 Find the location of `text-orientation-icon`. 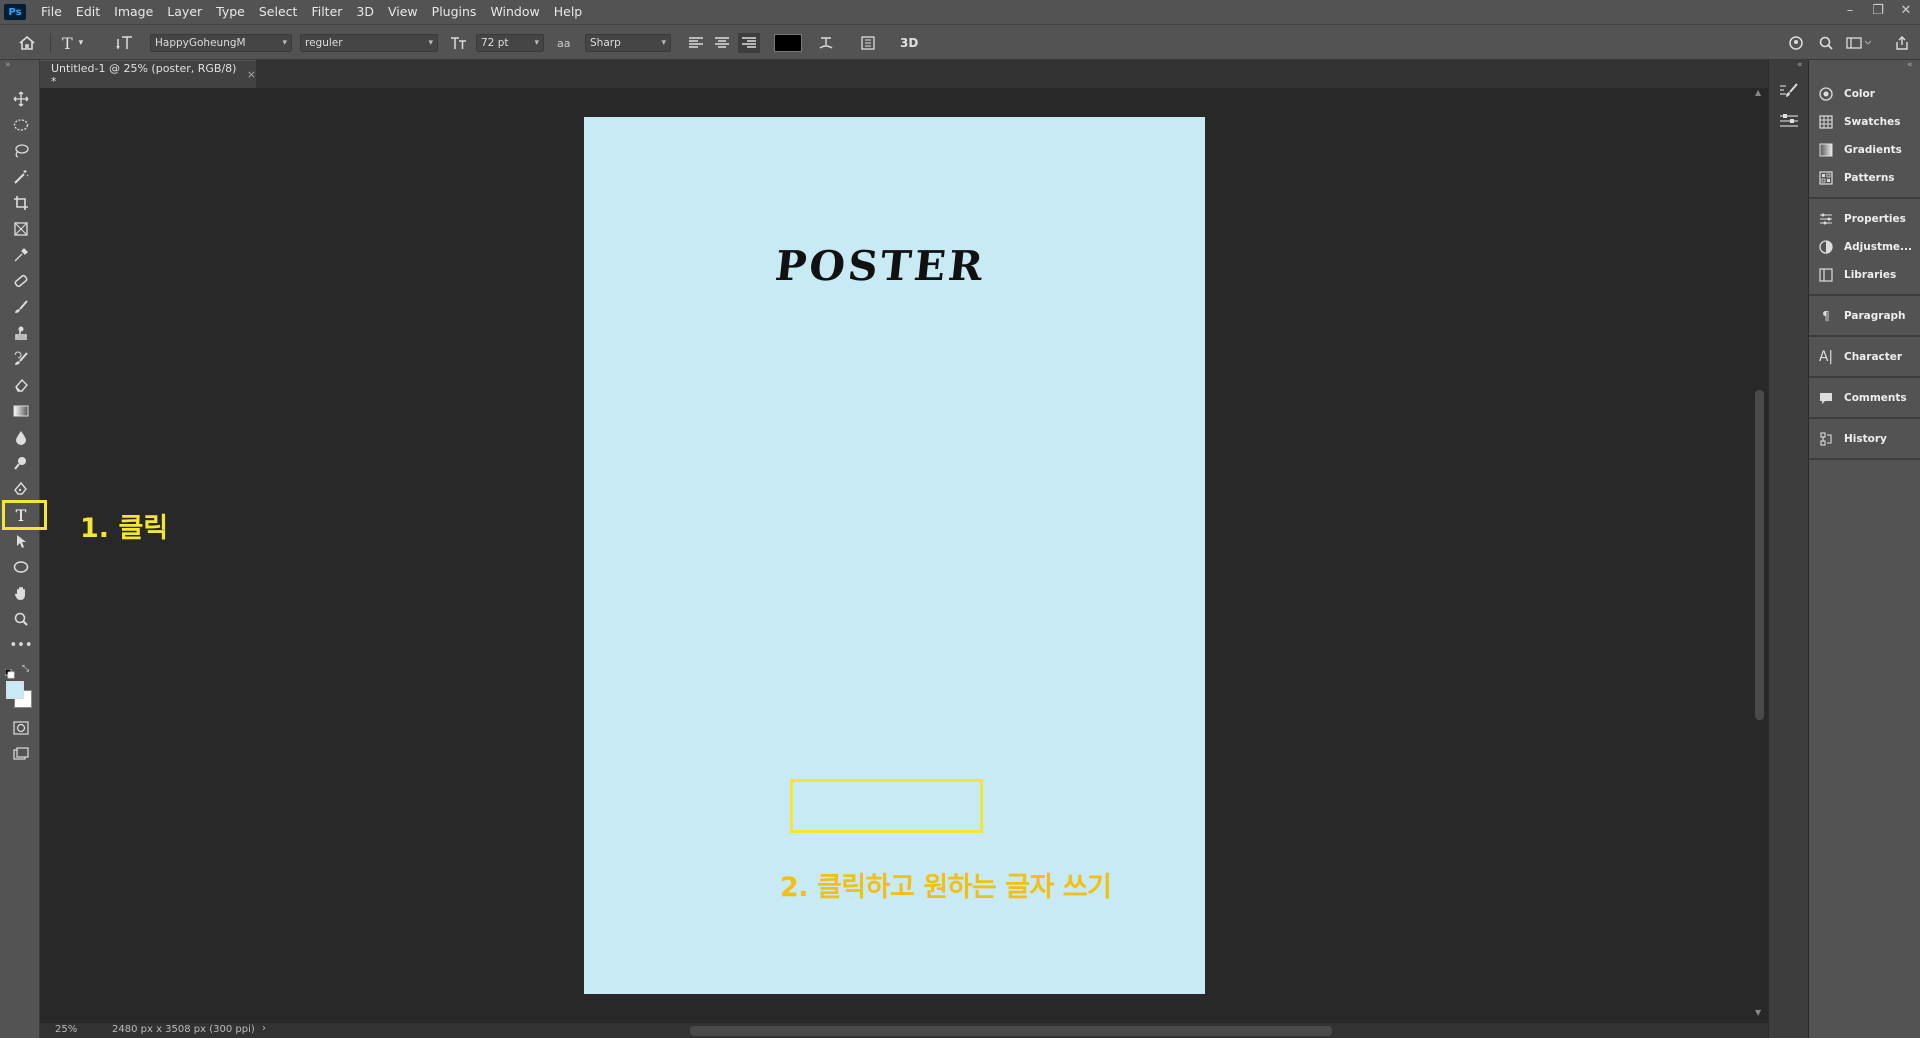

text-orientation-icon is located at coordinates (125, 43).